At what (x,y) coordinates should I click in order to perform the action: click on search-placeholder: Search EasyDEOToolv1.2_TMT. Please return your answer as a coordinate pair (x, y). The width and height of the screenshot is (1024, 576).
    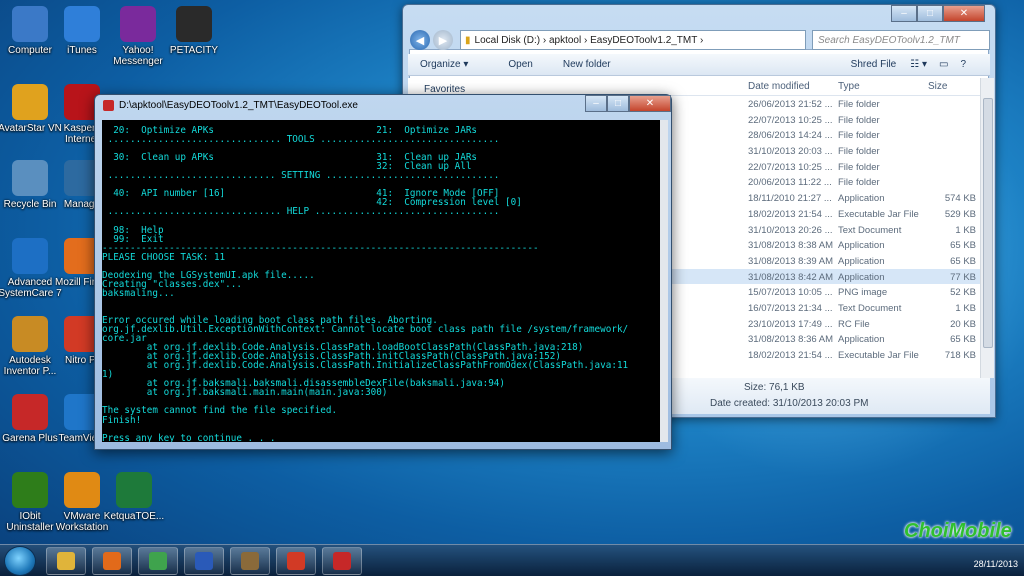
    Looking at the image, I should click on (889, 40).